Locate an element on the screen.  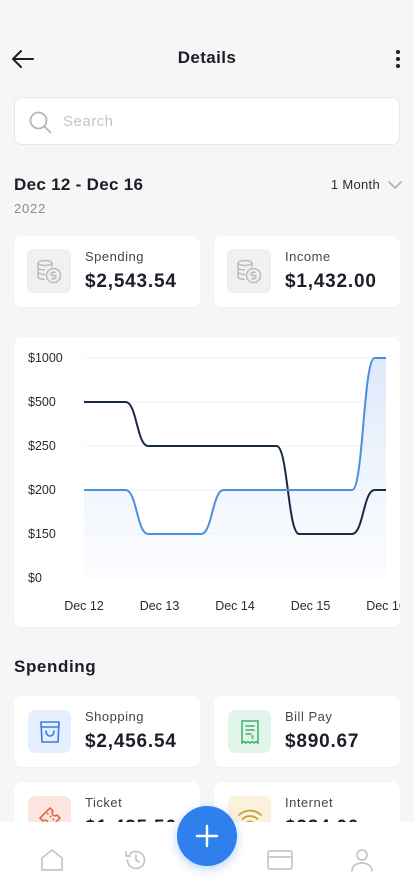
profile-icon is located at coordinates (362, 860).